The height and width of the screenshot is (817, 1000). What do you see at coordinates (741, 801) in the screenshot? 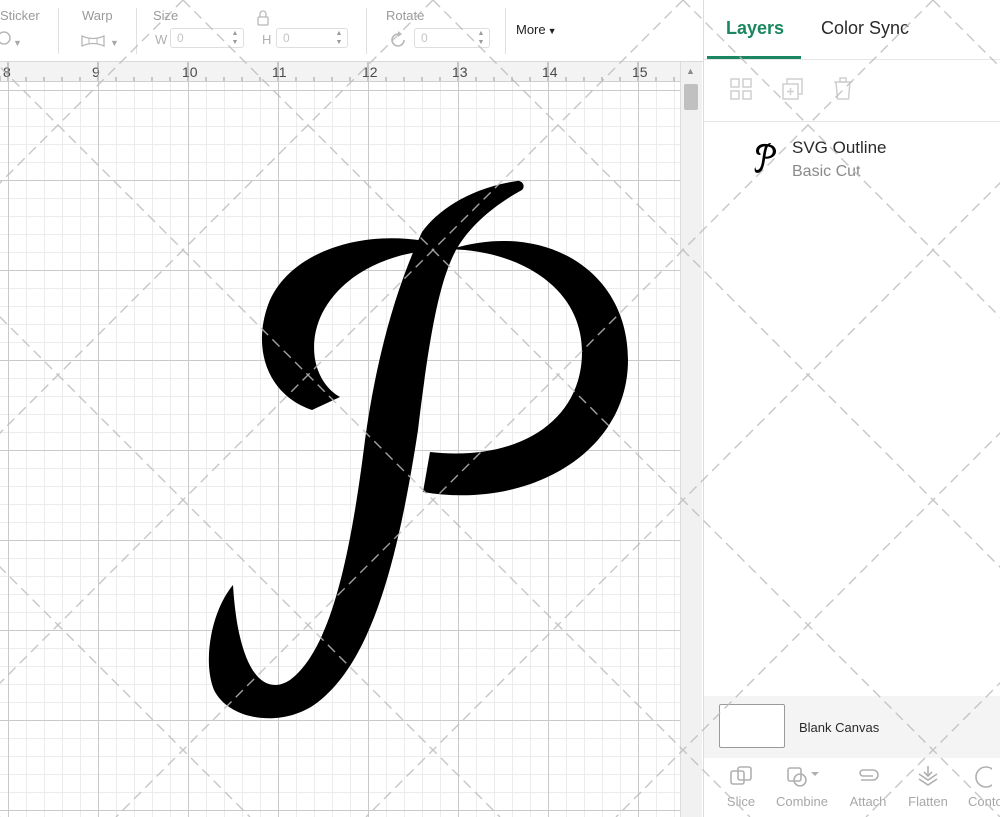
I see `slice-label: Slice` at bounding box center [741, 801].